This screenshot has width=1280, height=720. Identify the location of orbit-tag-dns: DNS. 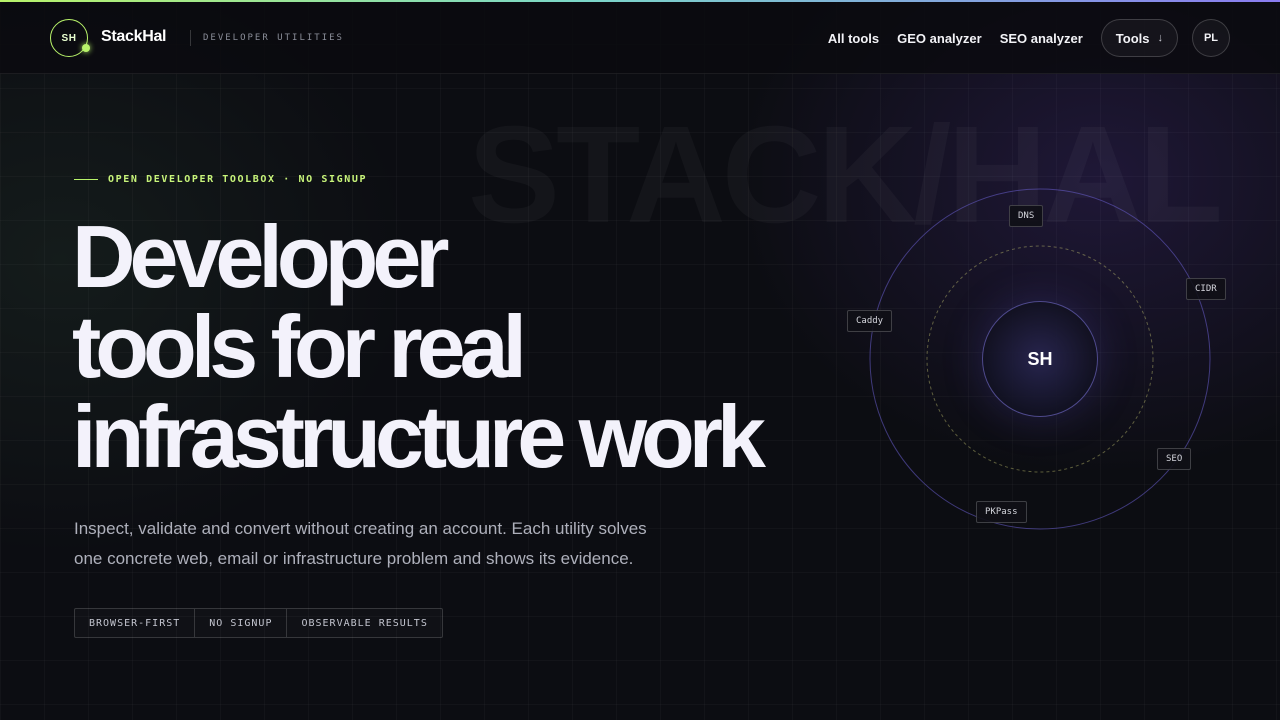
(1026, 216).